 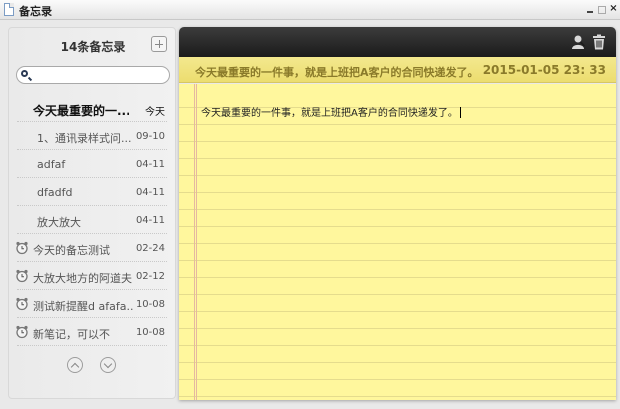 I want to click on note-list-item: 大放大地方的阿道夫 02-12, so click(x=91, y=276).